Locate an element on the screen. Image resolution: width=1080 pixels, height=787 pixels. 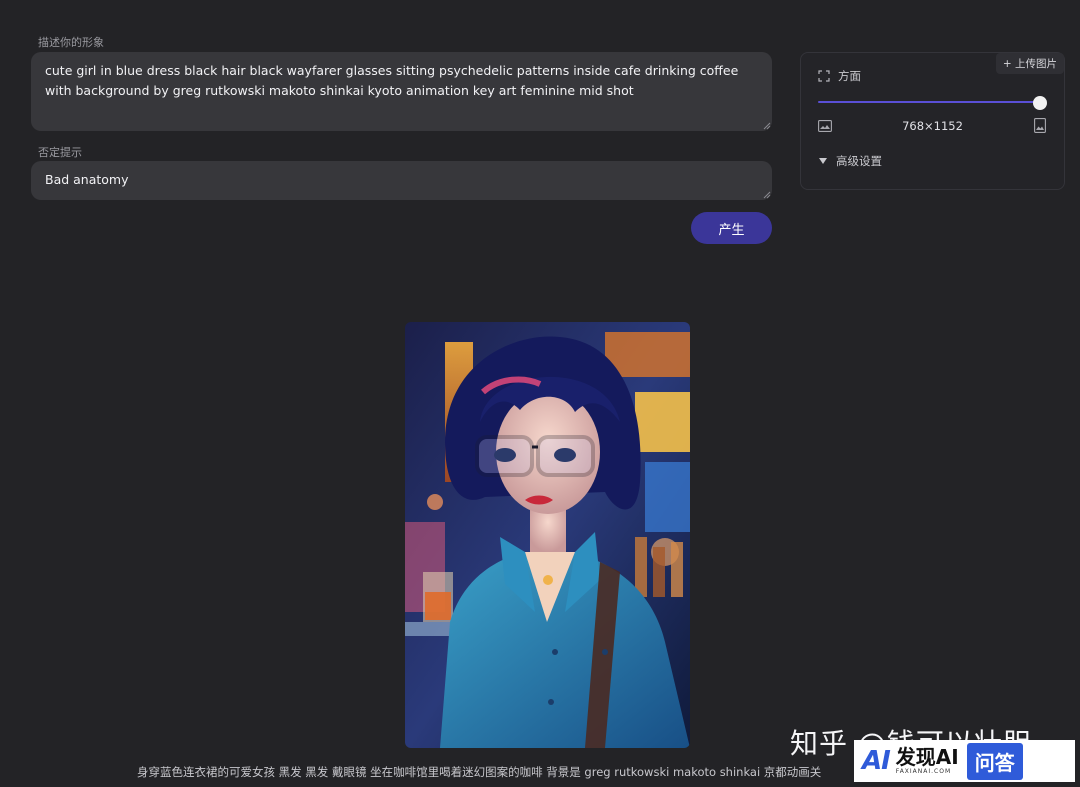
aspect-row: 方面 is located at coordinates (839, 76).